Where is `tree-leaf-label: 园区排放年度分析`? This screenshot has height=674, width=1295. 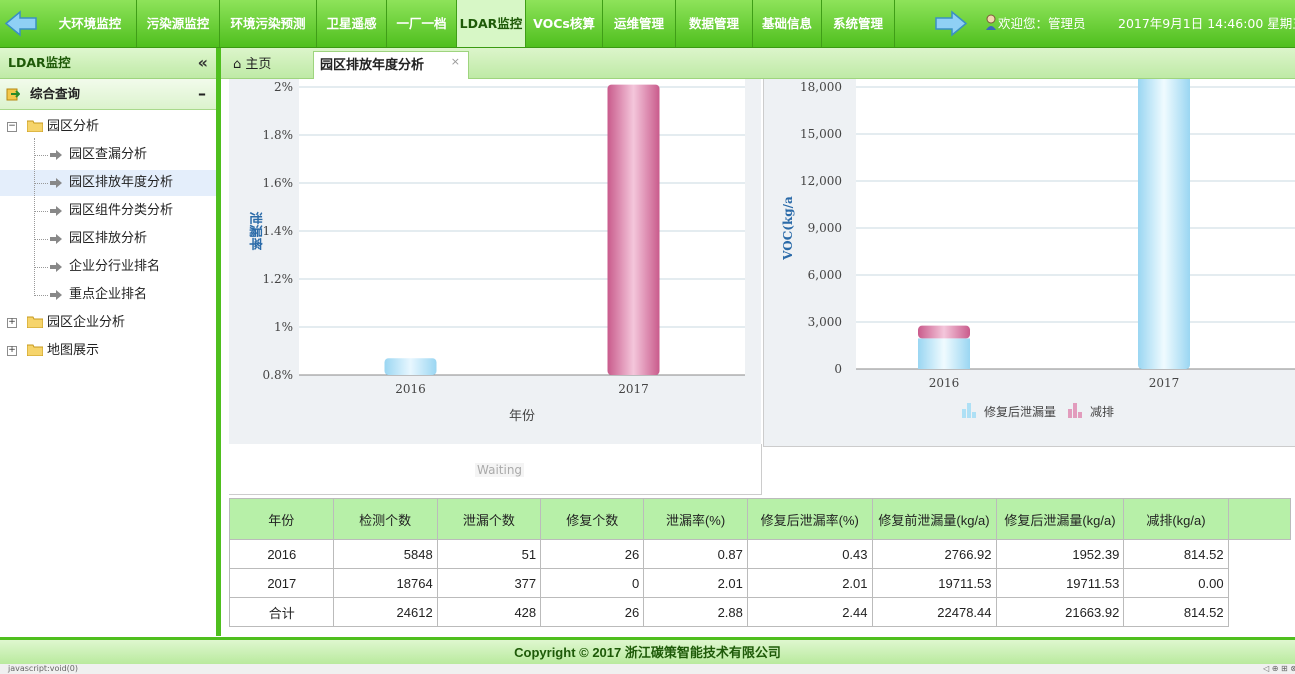 tree-leaf-label: 园区排放年度分析 is located at coordinates (121, 182).